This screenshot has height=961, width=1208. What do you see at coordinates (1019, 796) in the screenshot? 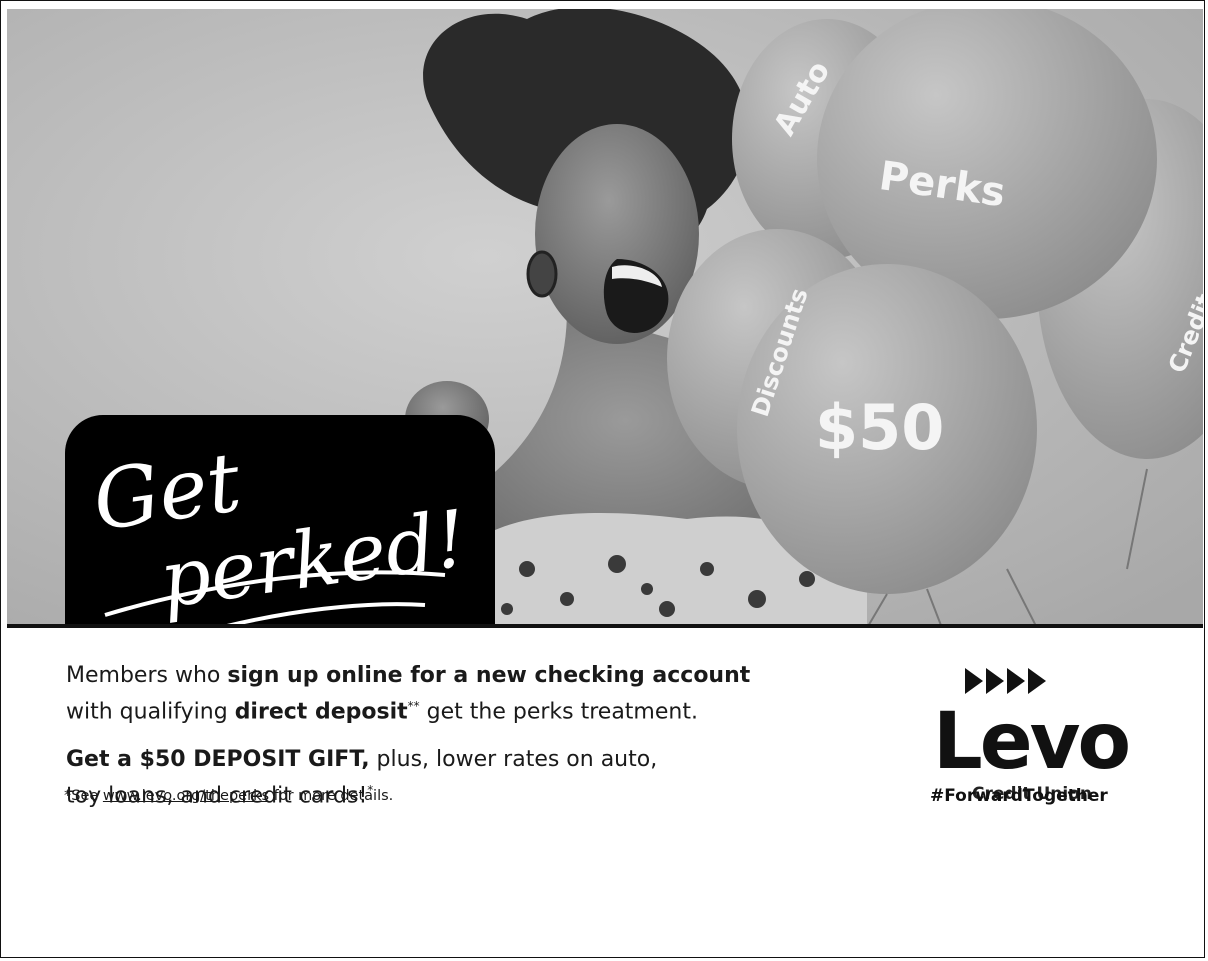
I see `hashtag: #ForwardTogether` at bounding box center [1019, 796].